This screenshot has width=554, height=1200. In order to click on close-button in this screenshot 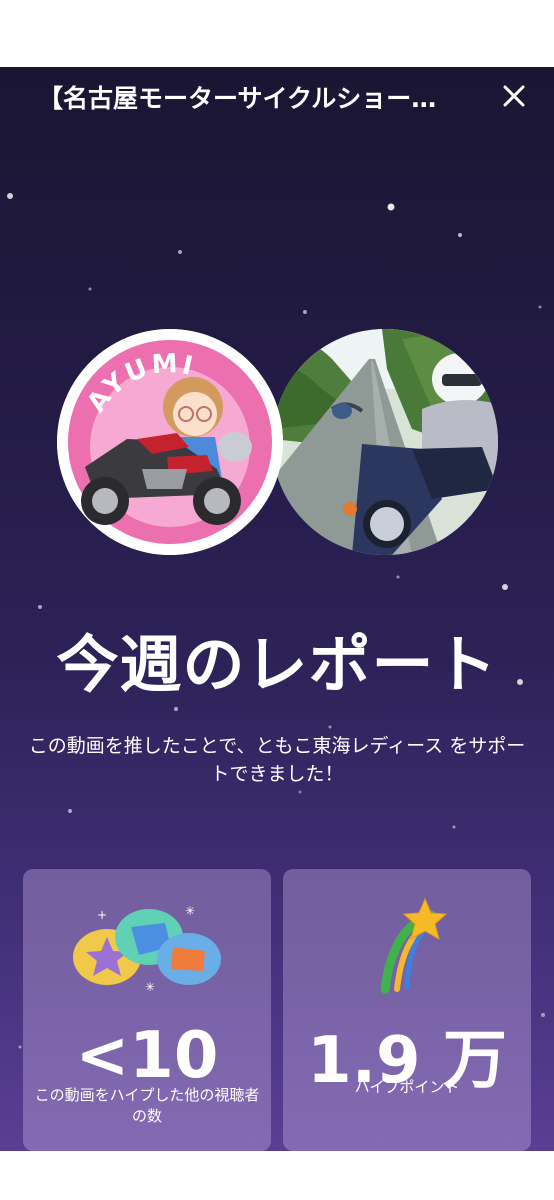, I will do `click(514, 96)`.